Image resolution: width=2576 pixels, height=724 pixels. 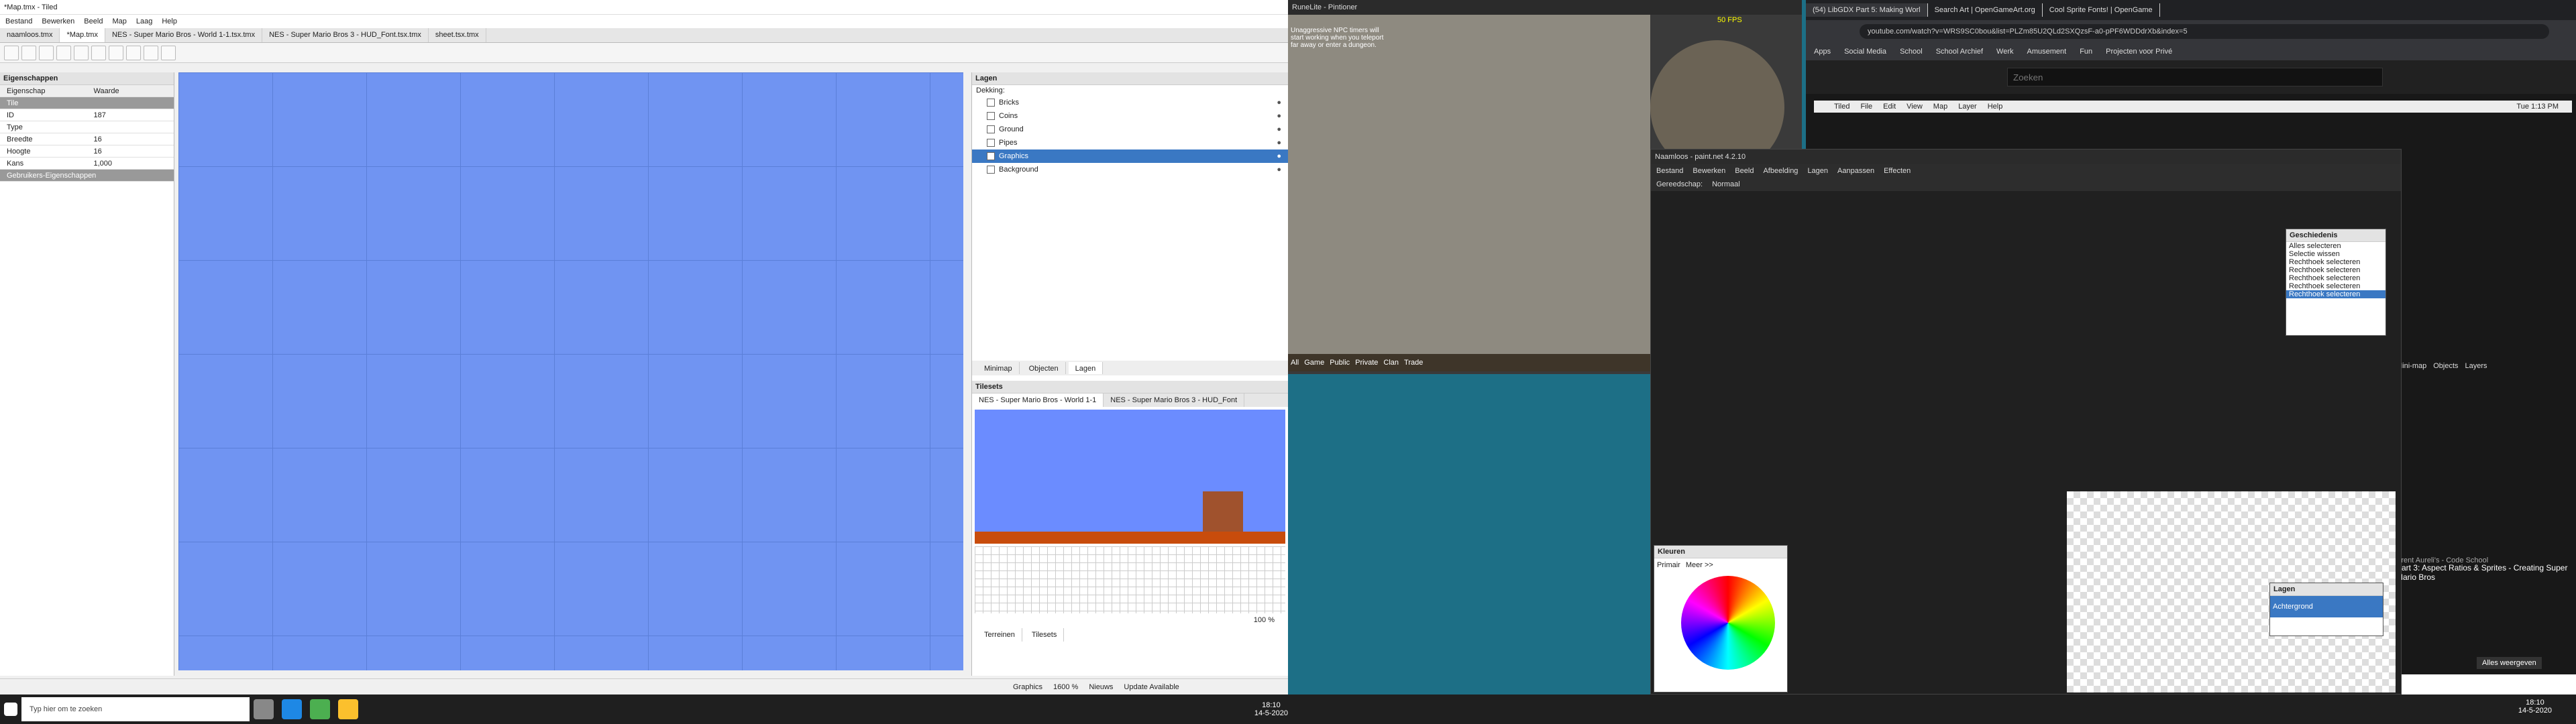 I want to click on redo-icon, so click(x=81, y=52).